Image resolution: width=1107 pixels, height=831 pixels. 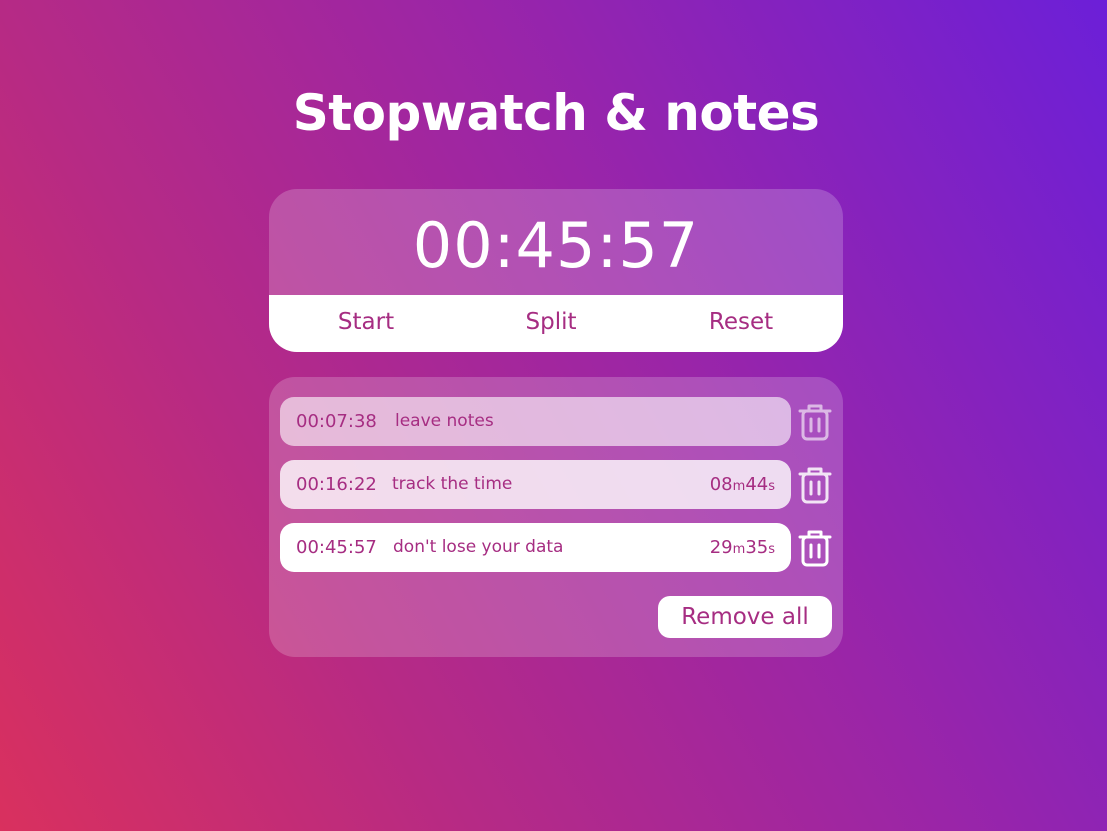 What do you see at coordinates (556, 245) in the screenshot?
I see `timer-display: 00:45:57` at bounding box center [556, 245].